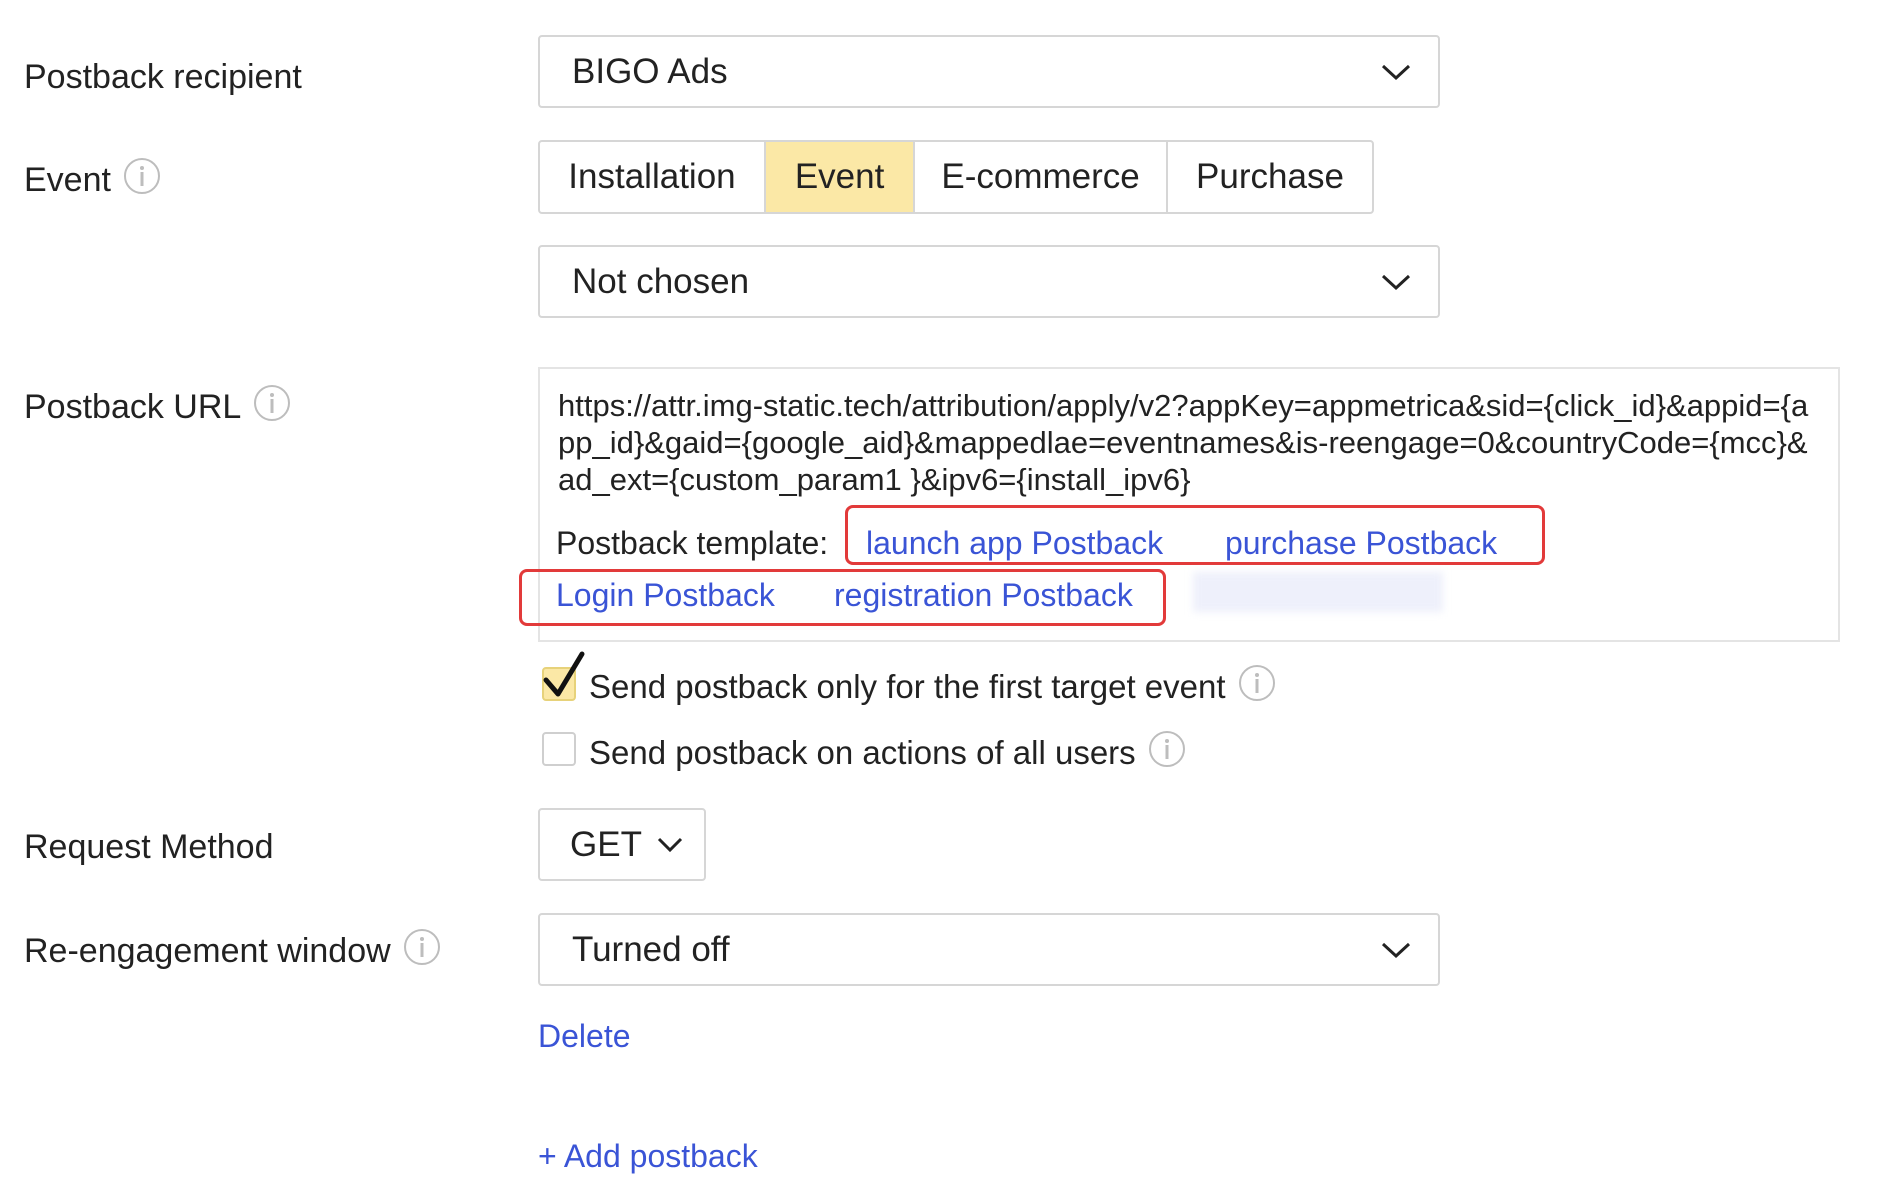  I want to click on reengagement-window-label-text: Re-engagement window, so click(207, 950).